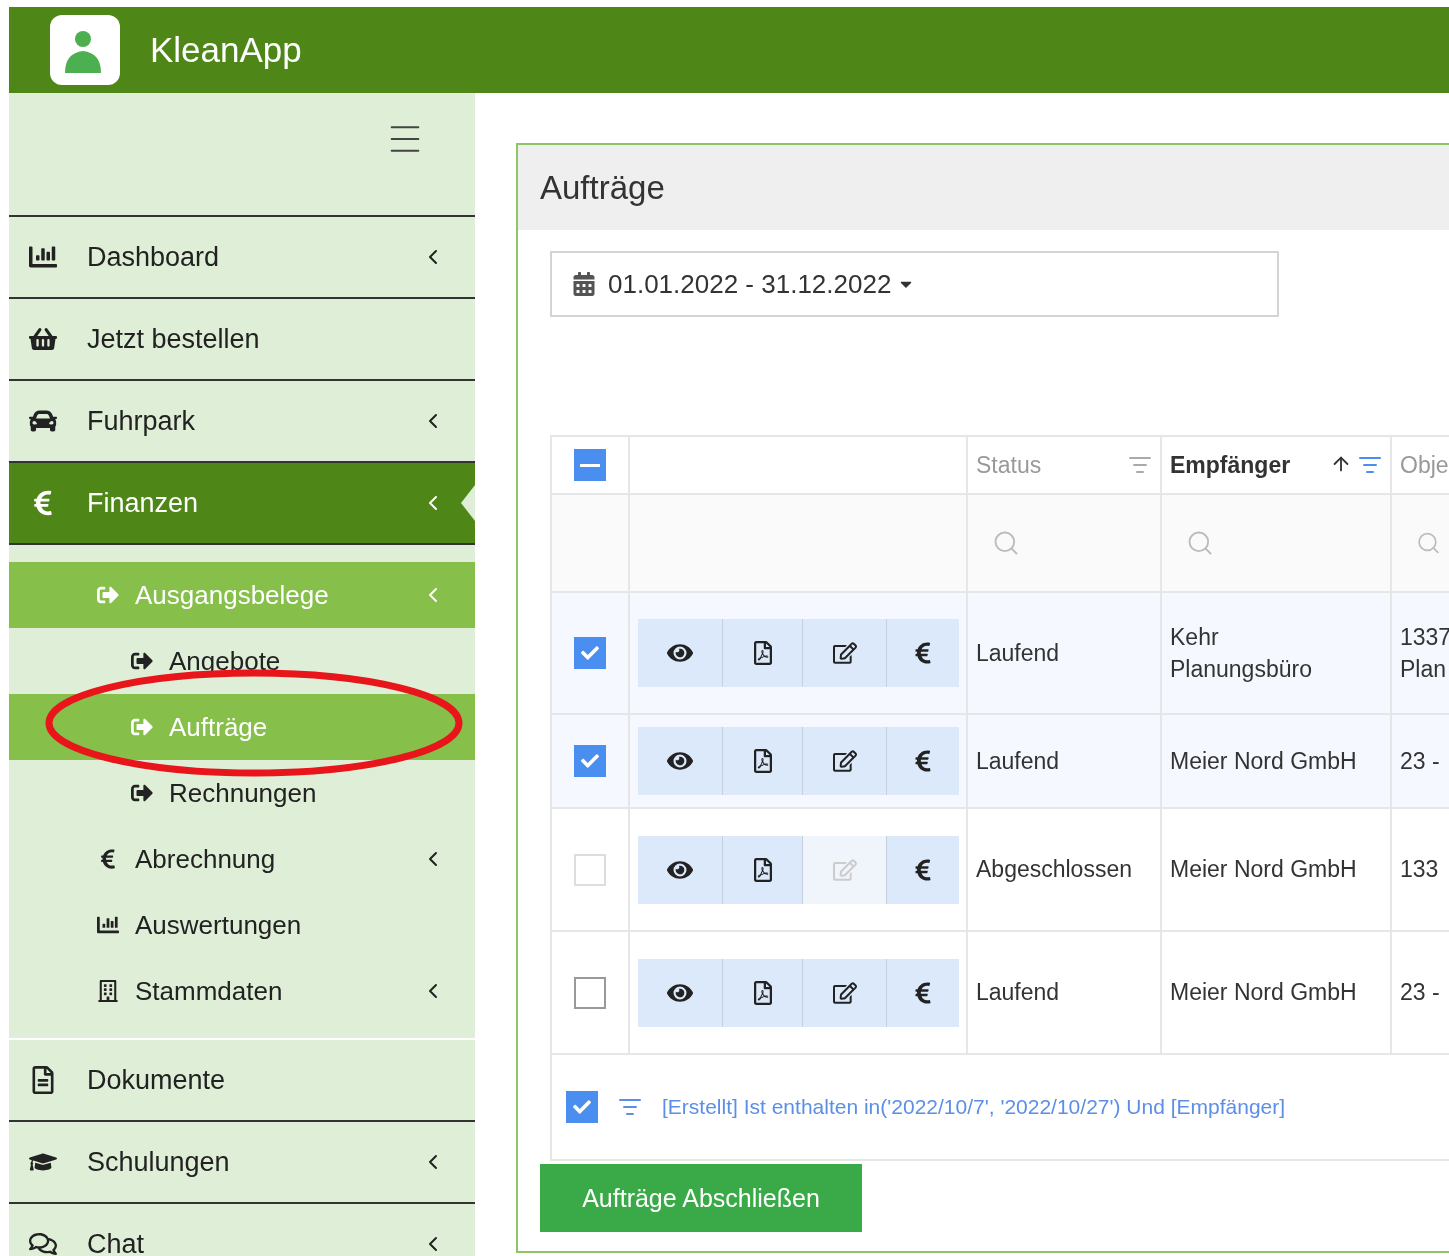 Image resolution: width=1449 pixels, height=1256 pixels. What do you see at coordinates (242, 258) in the screenshot?
I see `sidebar-item: Dashboard` at bounding box center [242, 258].